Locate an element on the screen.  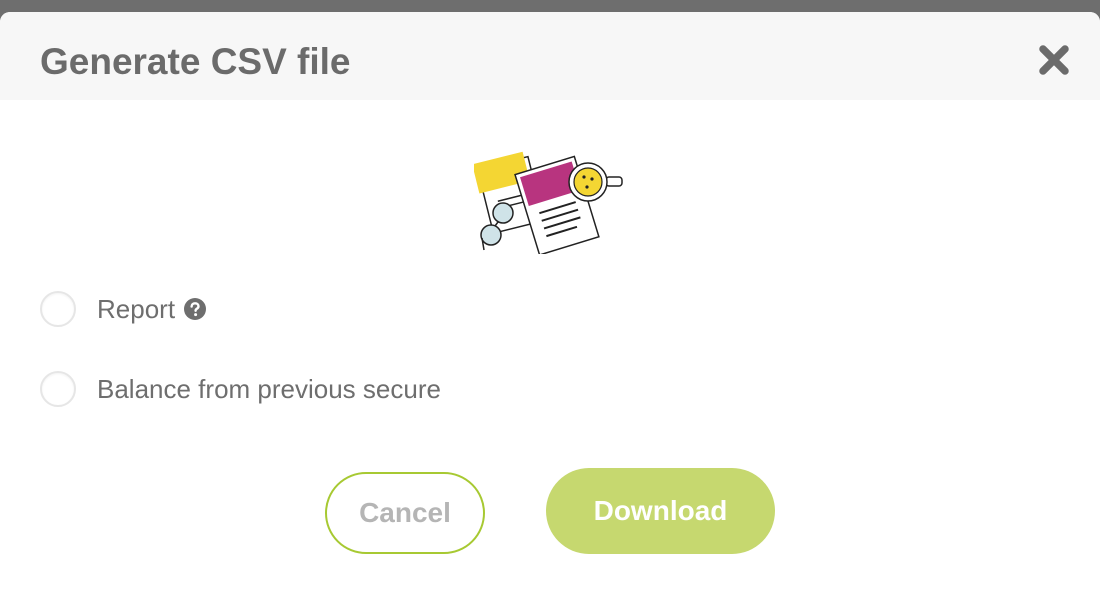
option-report-label: Report is located at coordinates (152, 309).